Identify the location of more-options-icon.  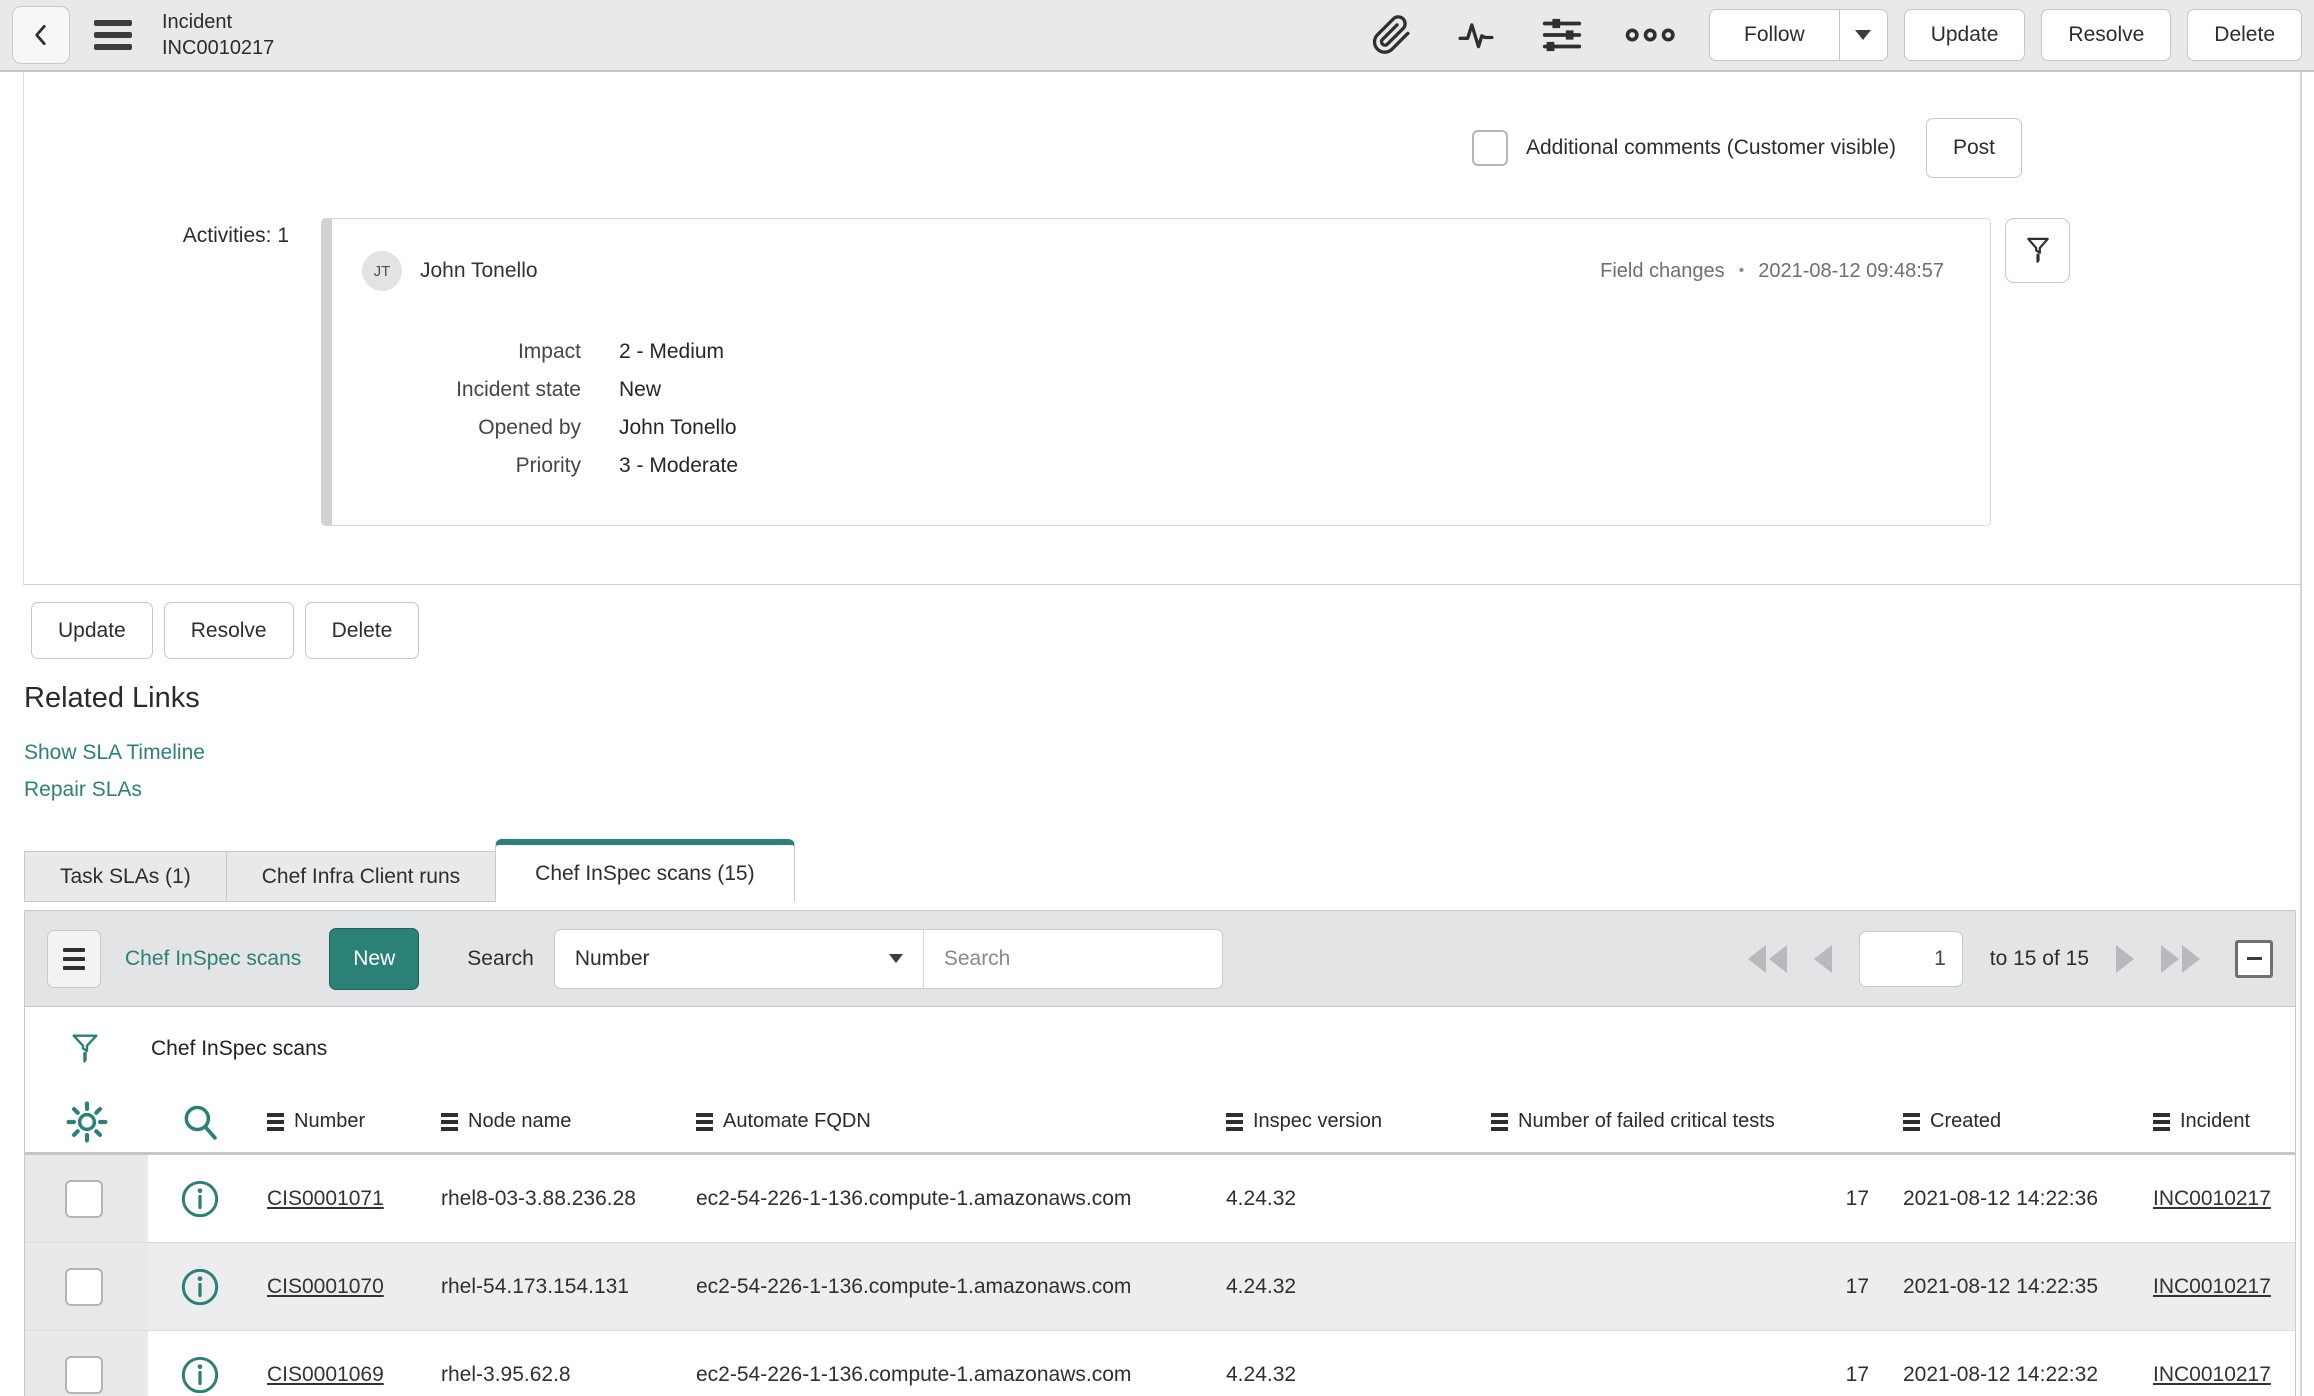
(1652, 35).